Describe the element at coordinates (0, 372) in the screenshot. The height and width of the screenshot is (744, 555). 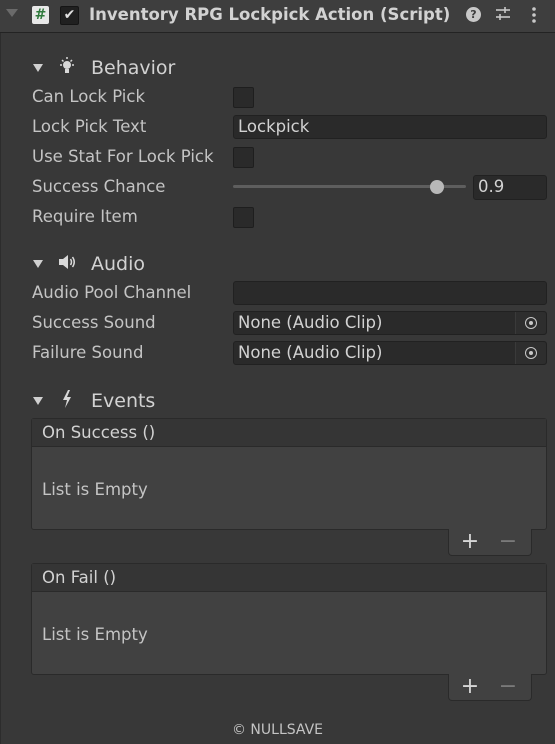
I see `inspector-border` at that location.